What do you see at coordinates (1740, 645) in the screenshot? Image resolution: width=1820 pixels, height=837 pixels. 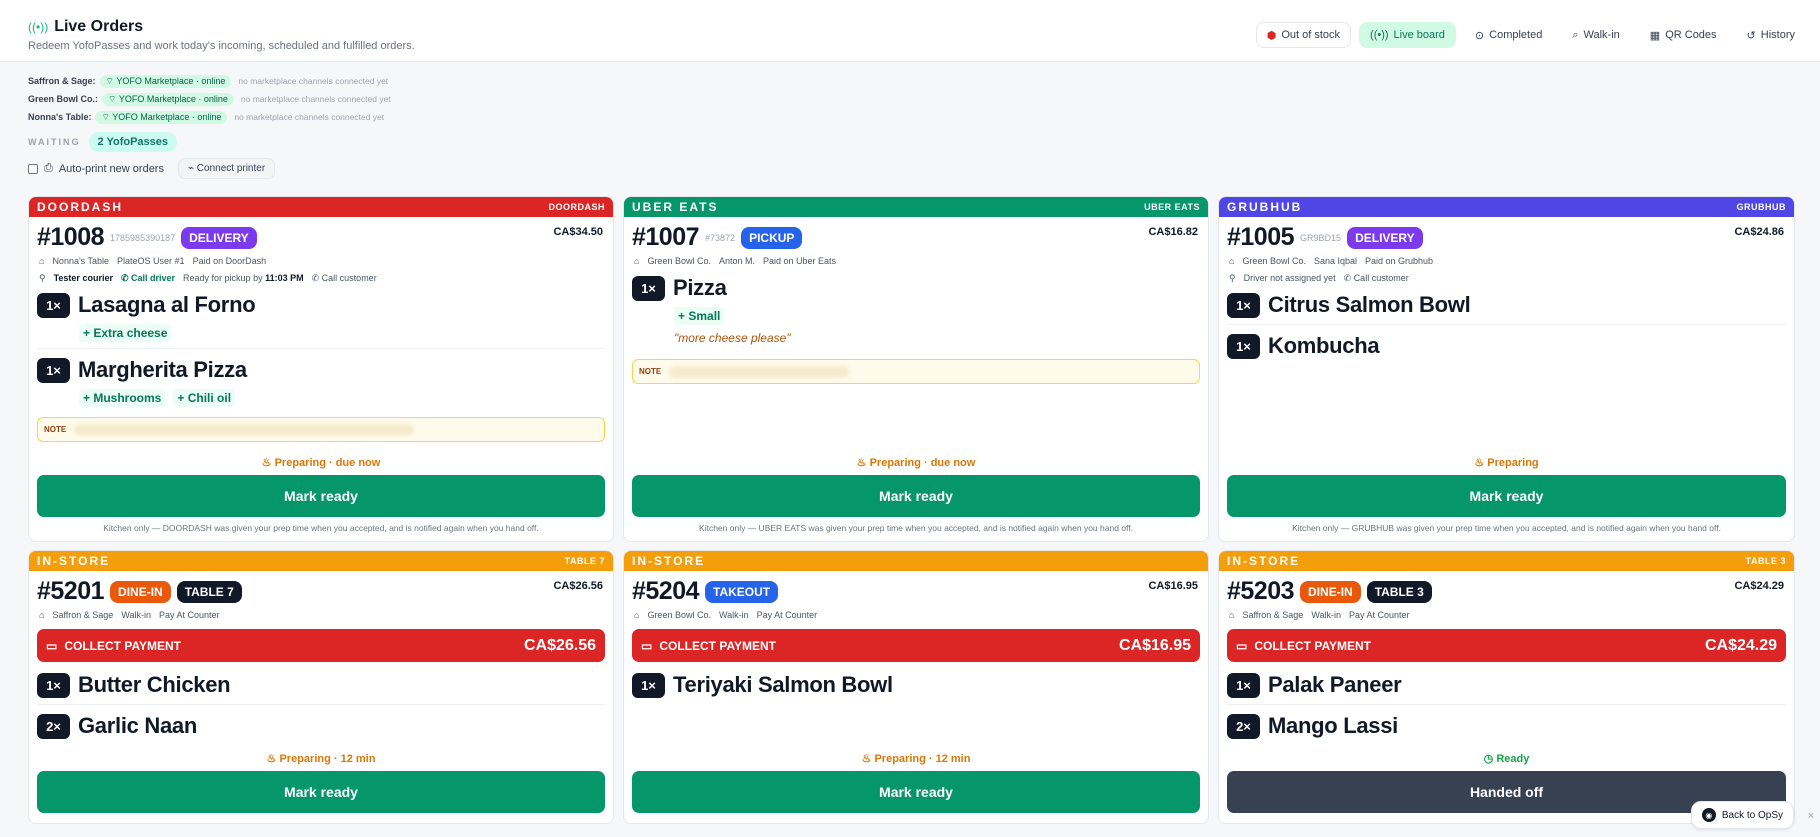 I see `collect-amount: CA$24.29` at bounding box center [1740, 645].